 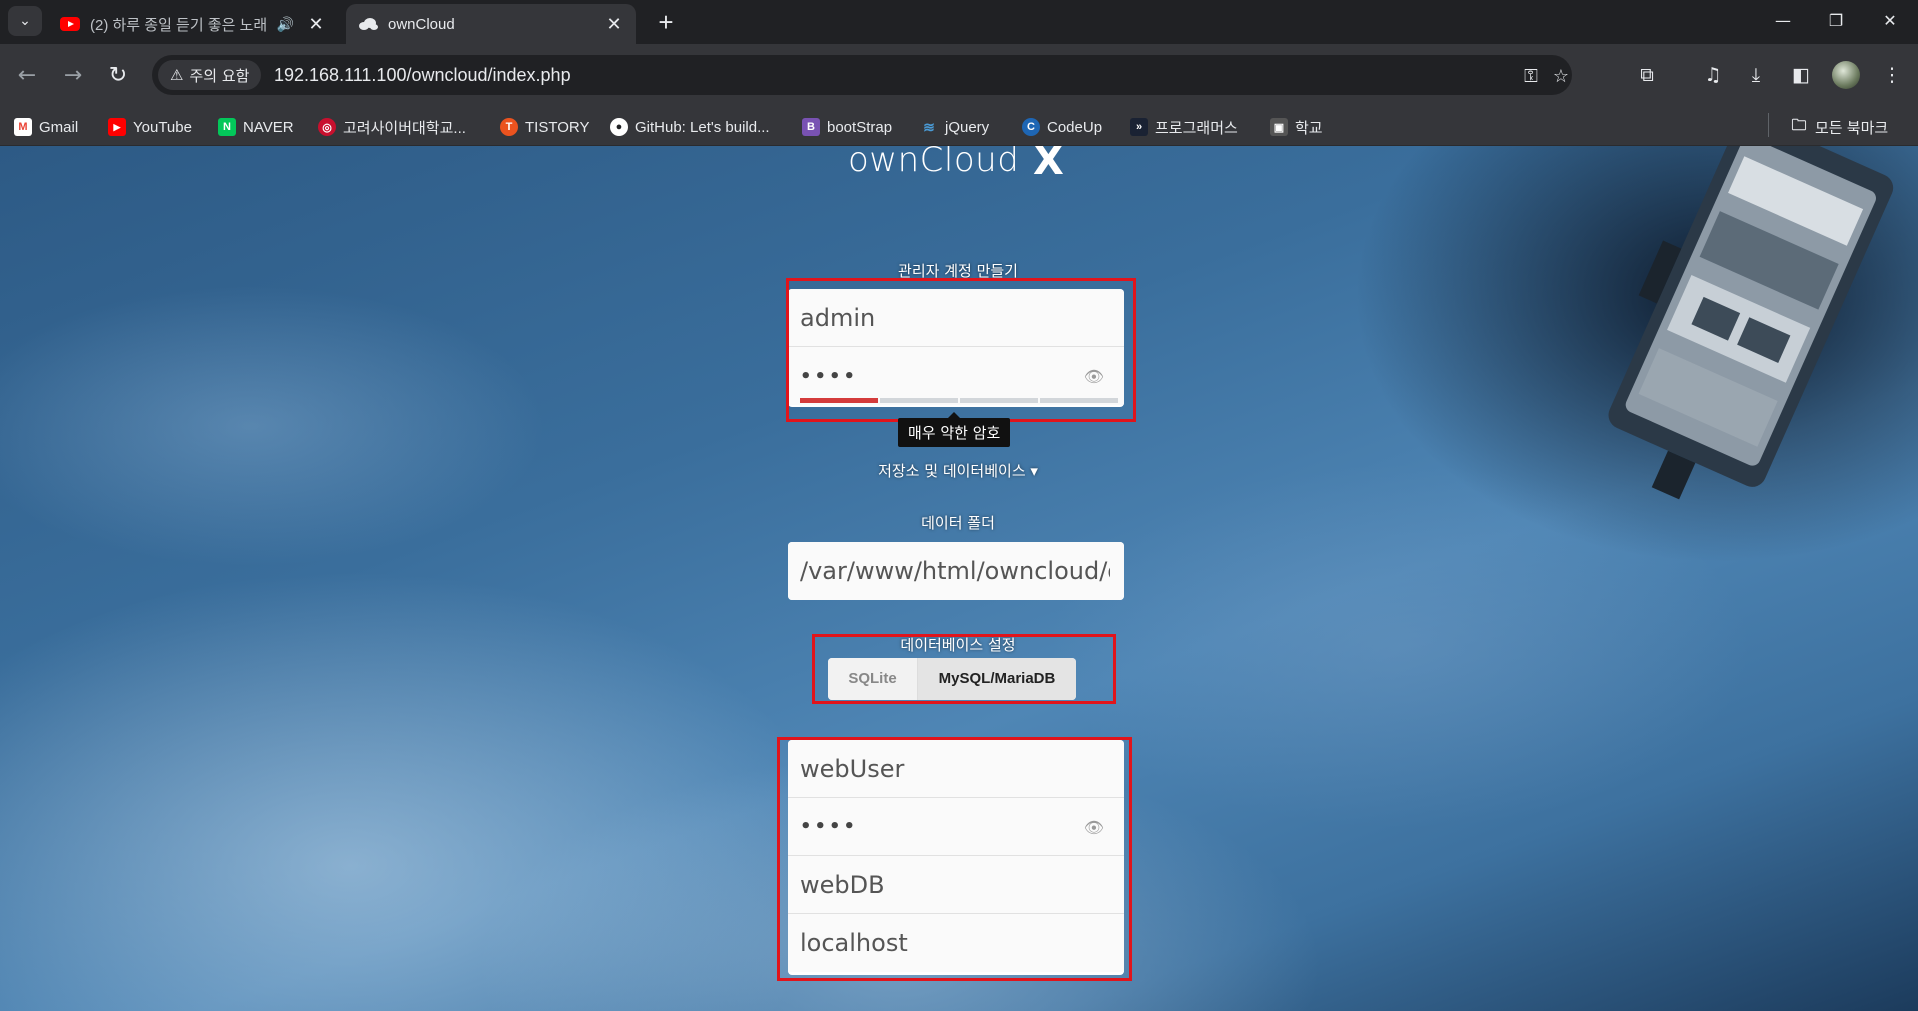 What do you see at coordinates (117, 127) in the screenshot?
I see `youtube-icon: ▶` at bounding box center [117, 127].